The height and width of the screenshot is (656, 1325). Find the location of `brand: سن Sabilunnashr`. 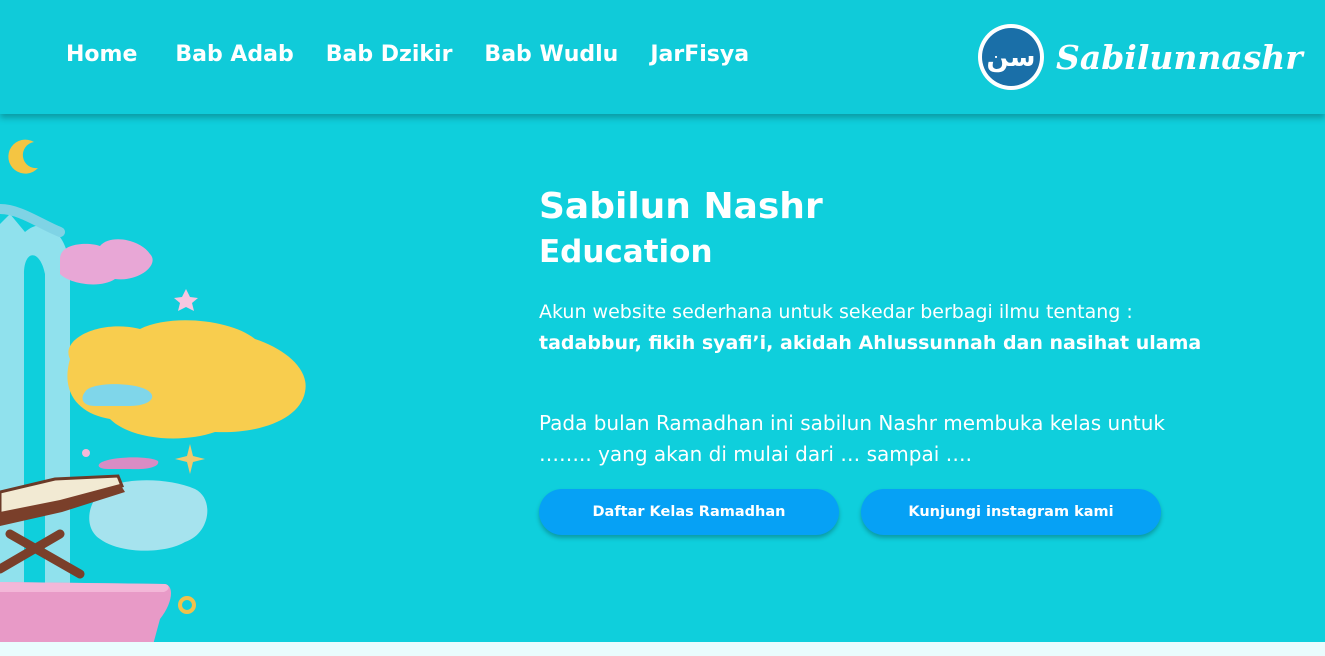

brand: سن Sabilunnashr is located at coordinates (1140, 57).